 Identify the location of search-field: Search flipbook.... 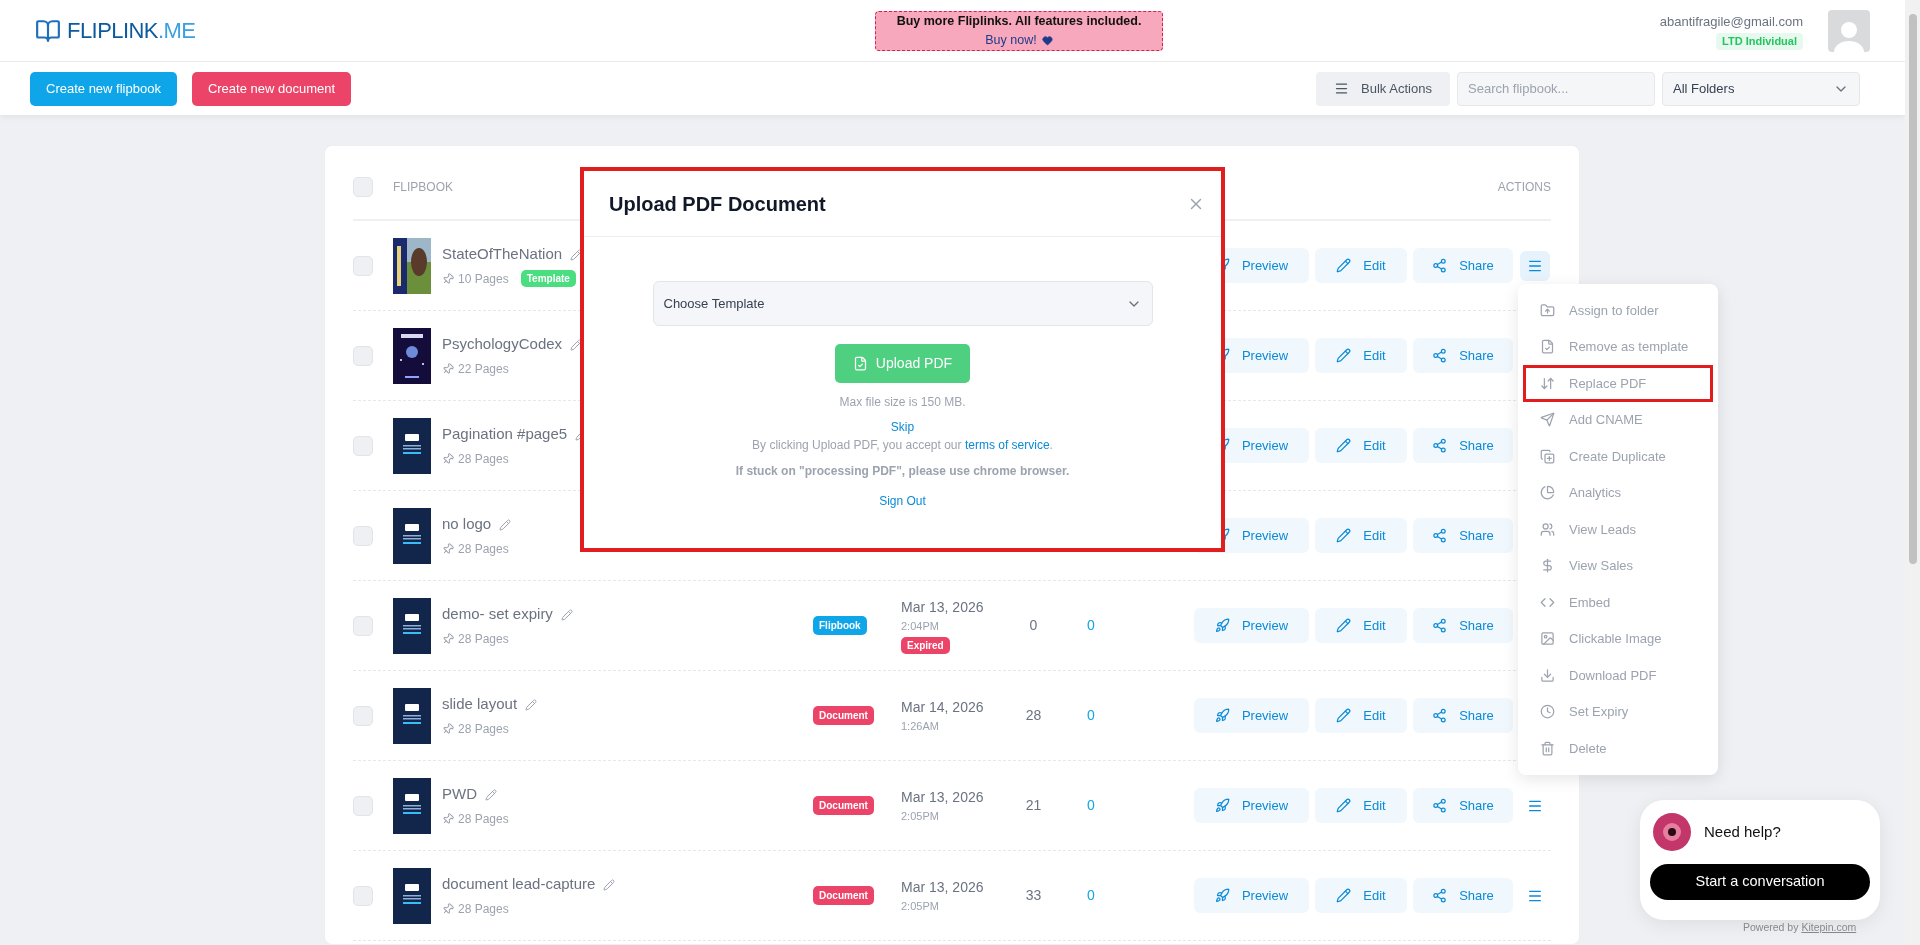
(1556, 88).